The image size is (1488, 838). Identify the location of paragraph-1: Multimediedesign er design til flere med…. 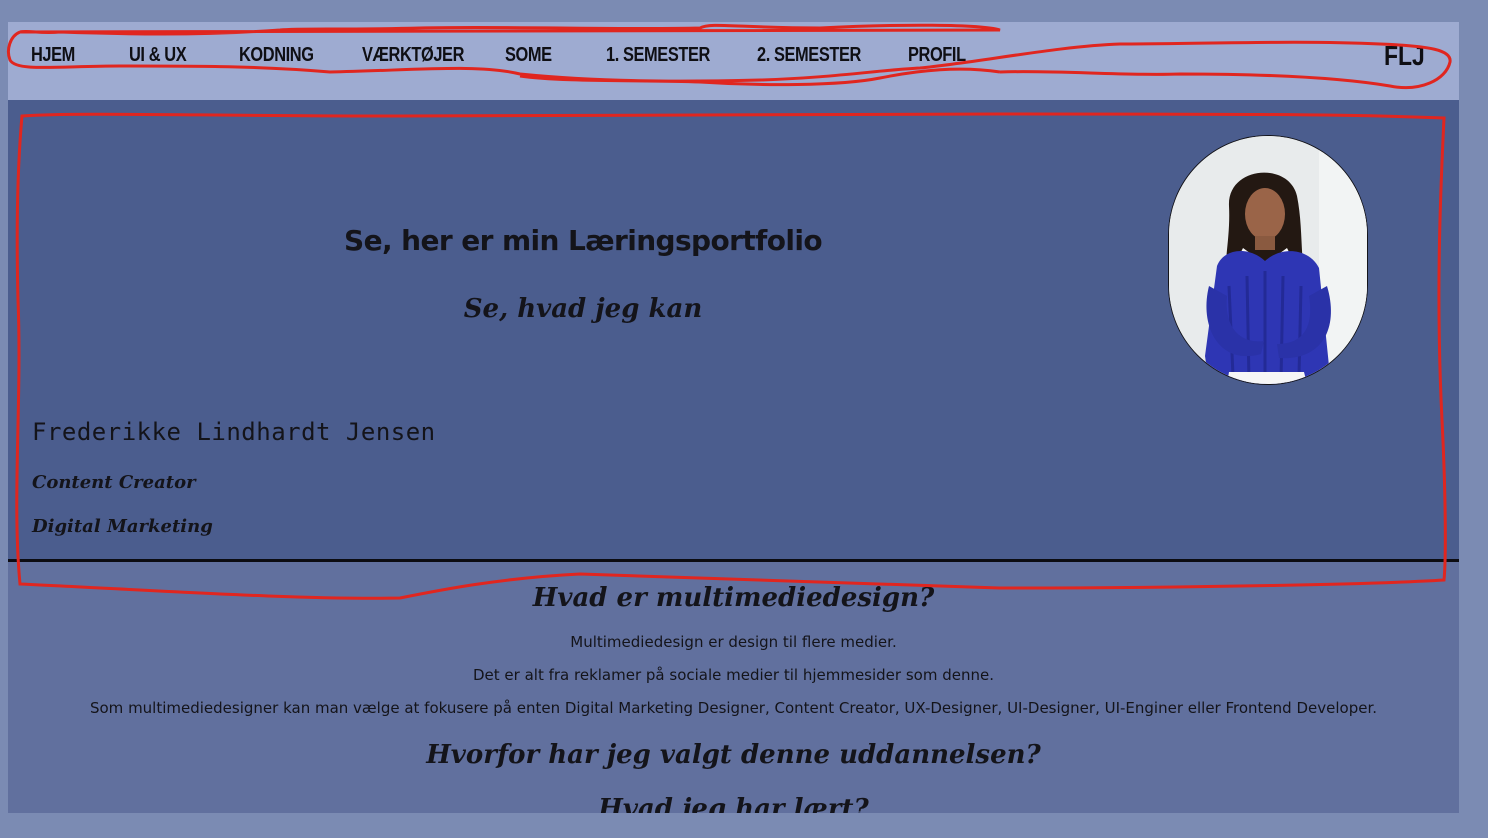
(733, 642).